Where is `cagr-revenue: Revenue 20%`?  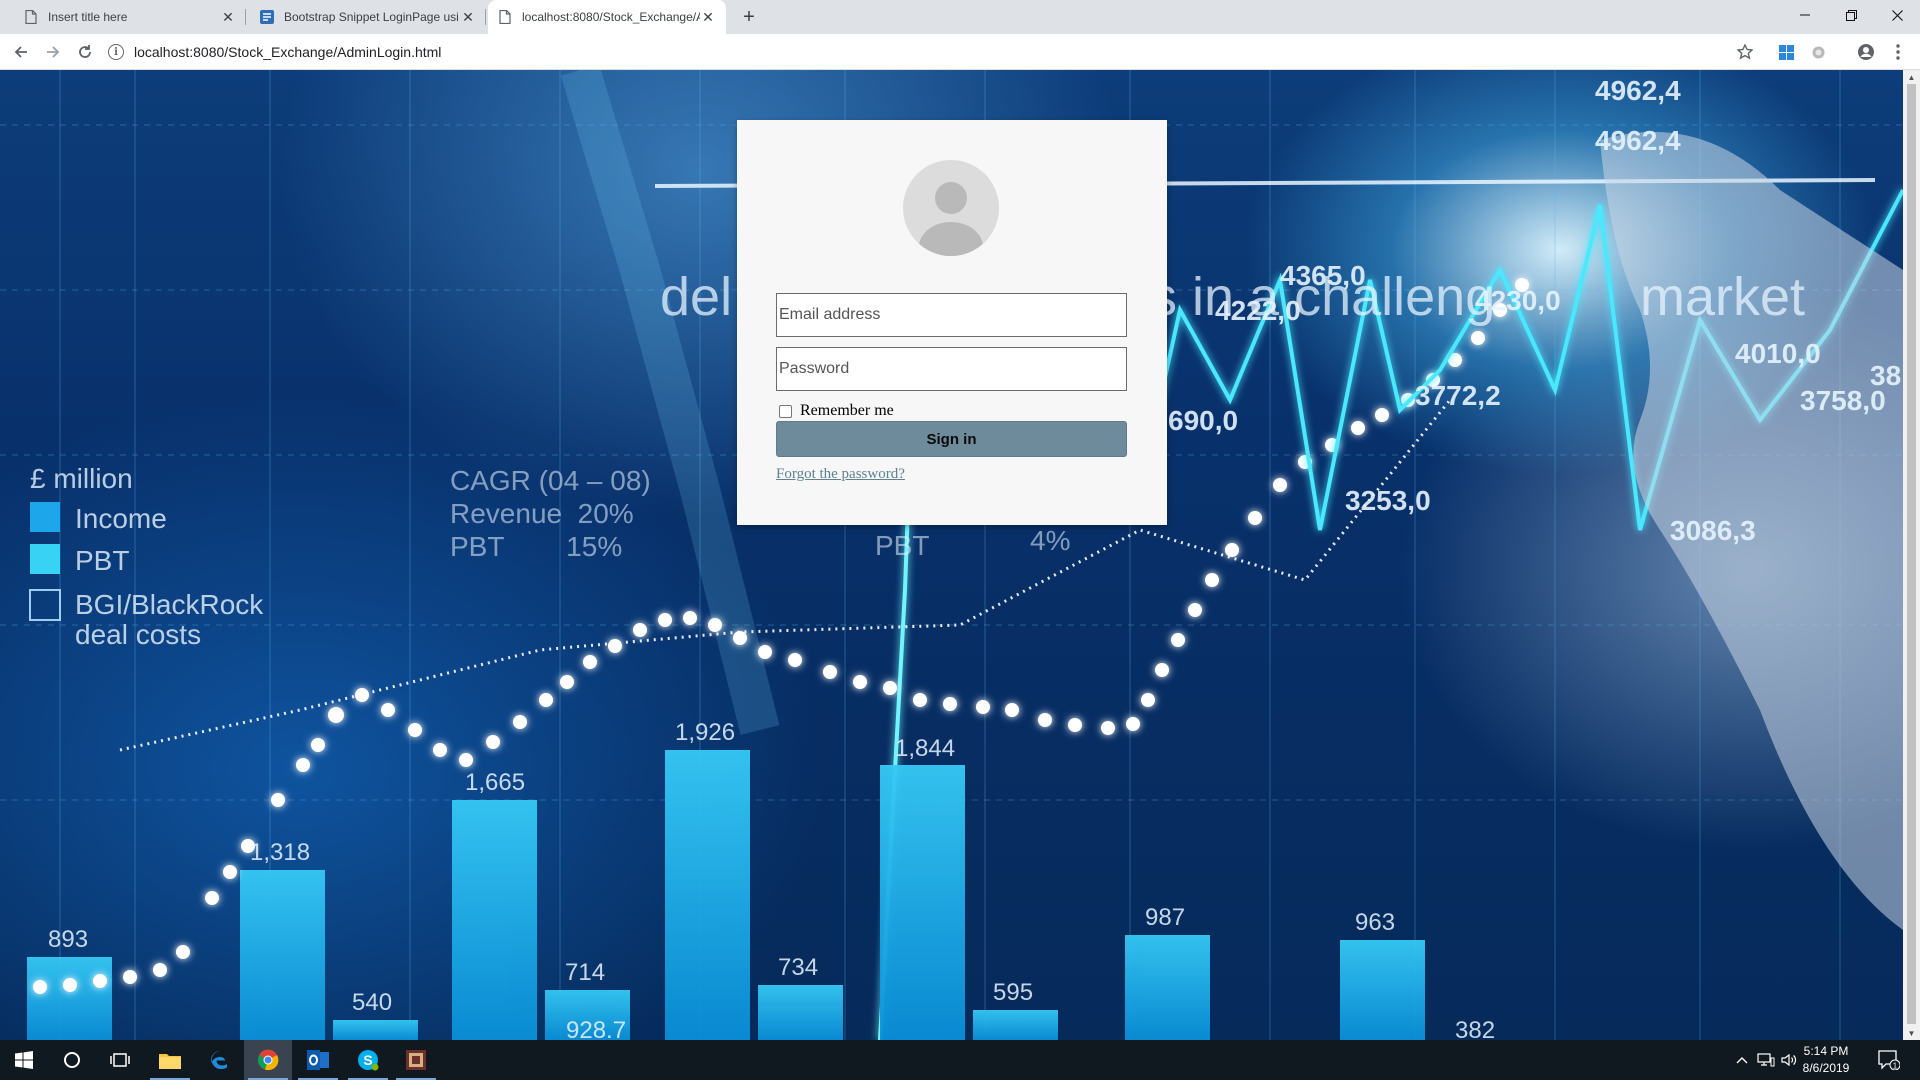
cagr-revenue: Revenue 20% is located at coordinates (542, 513).